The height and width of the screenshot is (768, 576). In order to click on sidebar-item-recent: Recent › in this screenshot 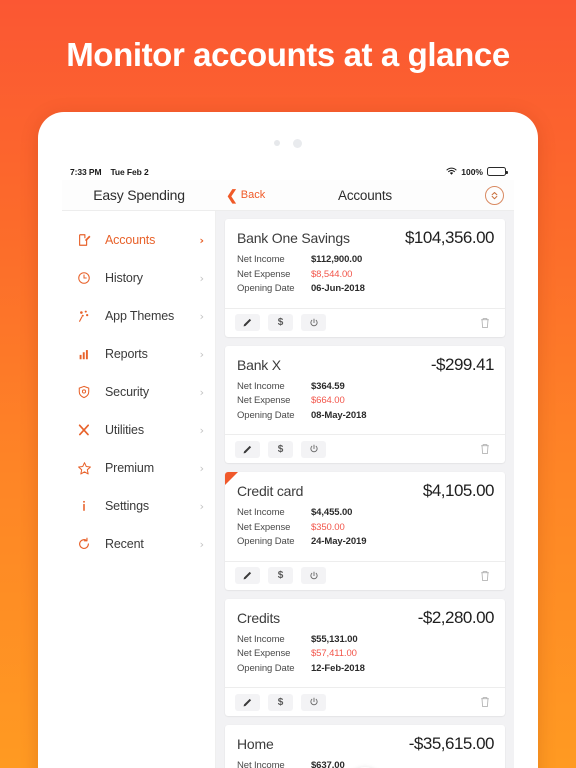, I will do `click(138, 544)`.